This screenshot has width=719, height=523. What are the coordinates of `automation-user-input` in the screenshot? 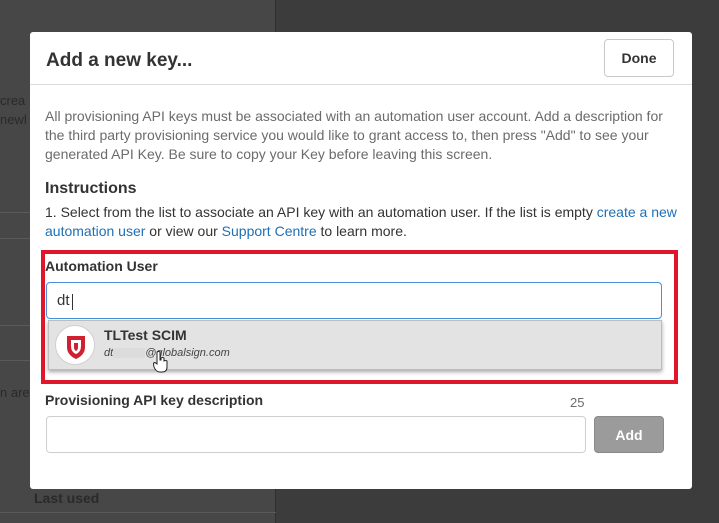 It's located at (354, 300).